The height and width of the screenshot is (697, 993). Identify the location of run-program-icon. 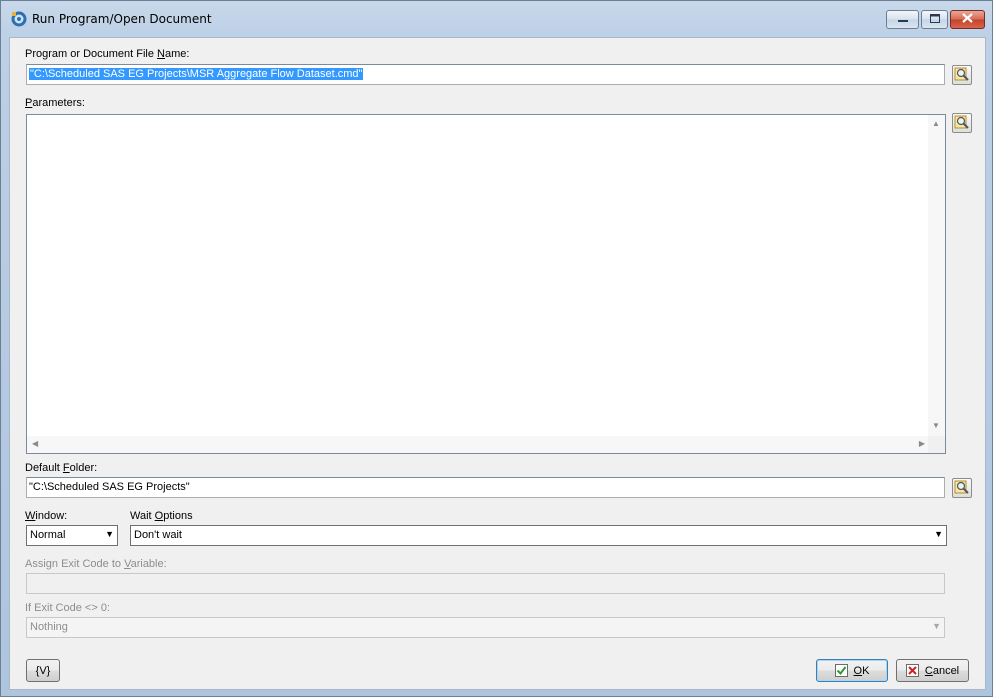
(19, 19).